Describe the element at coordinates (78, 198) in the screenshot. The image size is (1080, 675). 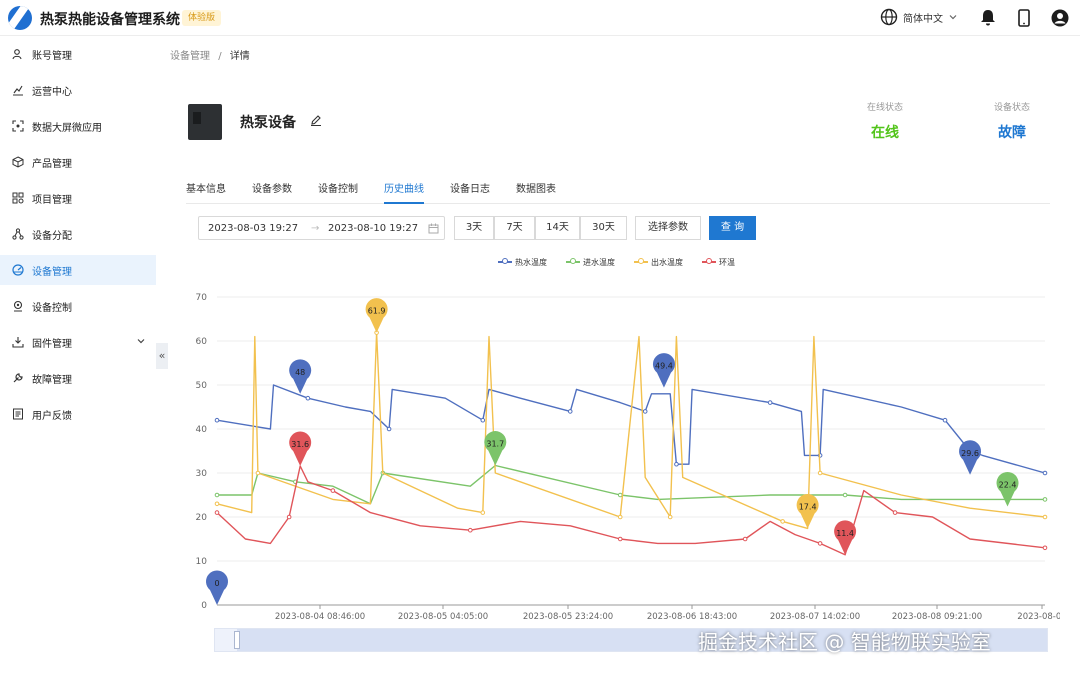
I see `sidebar-item-projects: 项目管理` at that location.